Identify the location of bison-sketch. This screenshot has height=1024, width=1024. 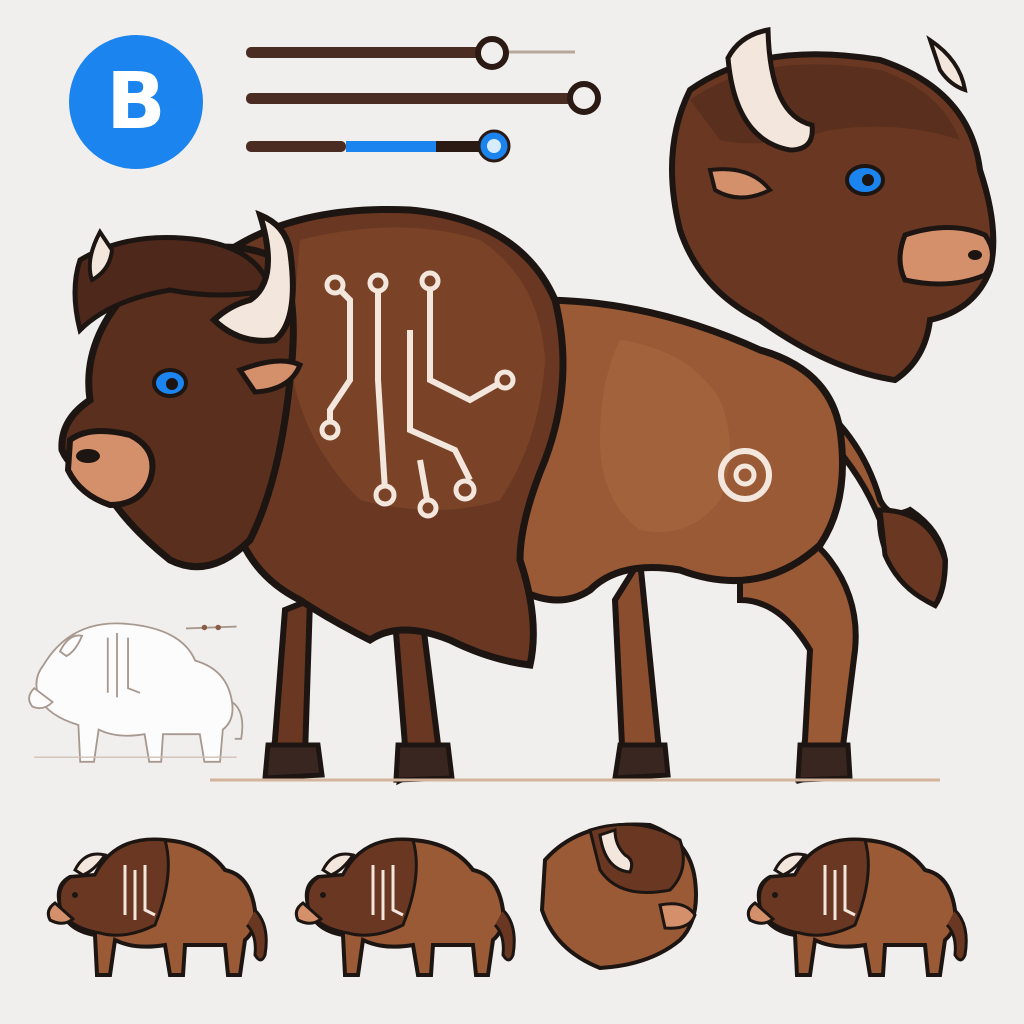
(136, 692).